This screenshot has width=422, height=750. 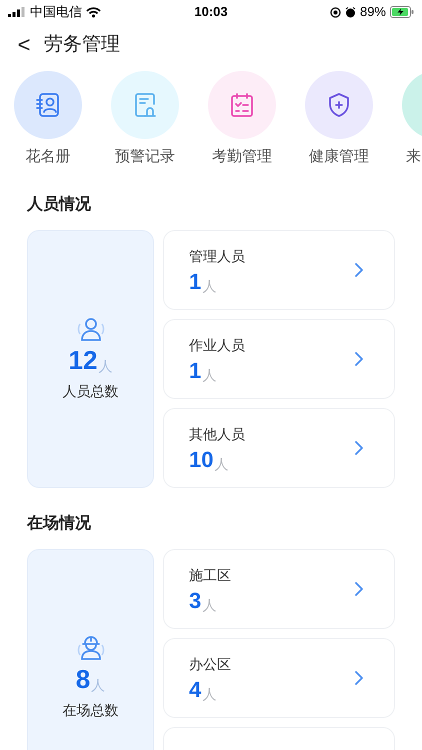 I want to click on section-title: 在场情况, so click(x=59, y=524).